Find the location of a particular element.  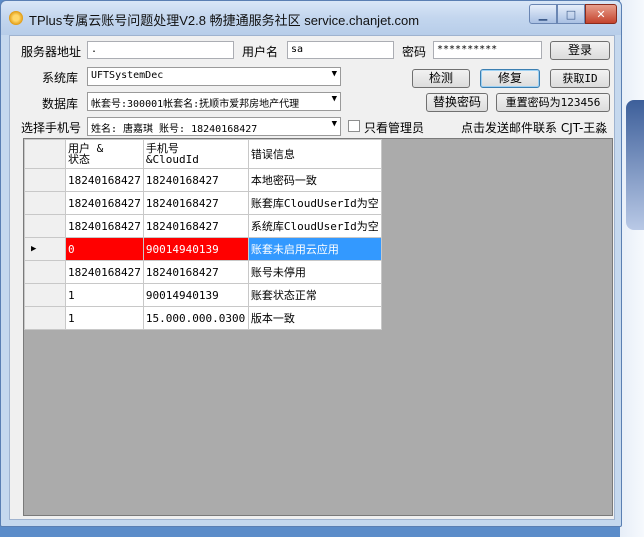

user-input: sa is located at coordinates (340, 50).